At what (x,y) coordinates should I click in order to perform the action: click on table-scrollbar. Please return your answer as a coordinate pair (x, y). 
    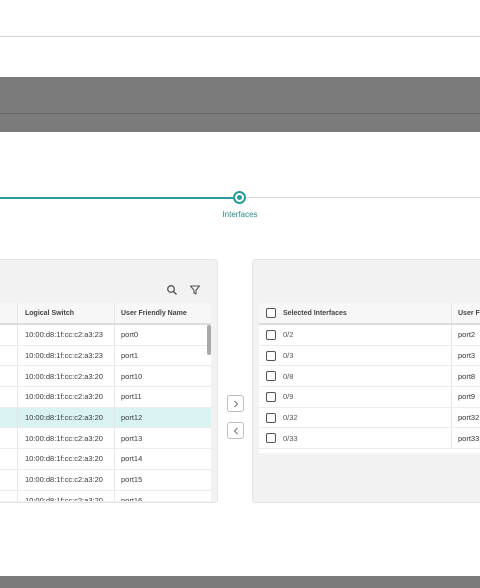
    Looking at the image, I should click on (209, 340).